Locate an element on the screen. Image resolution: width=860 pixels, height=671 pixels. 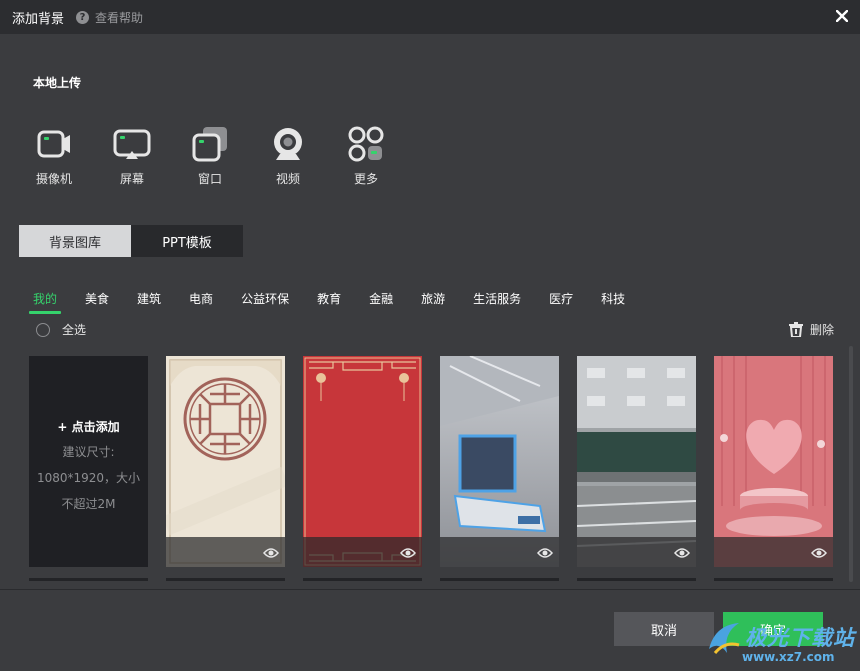
footer-divider is located at coordinates (430, 589).